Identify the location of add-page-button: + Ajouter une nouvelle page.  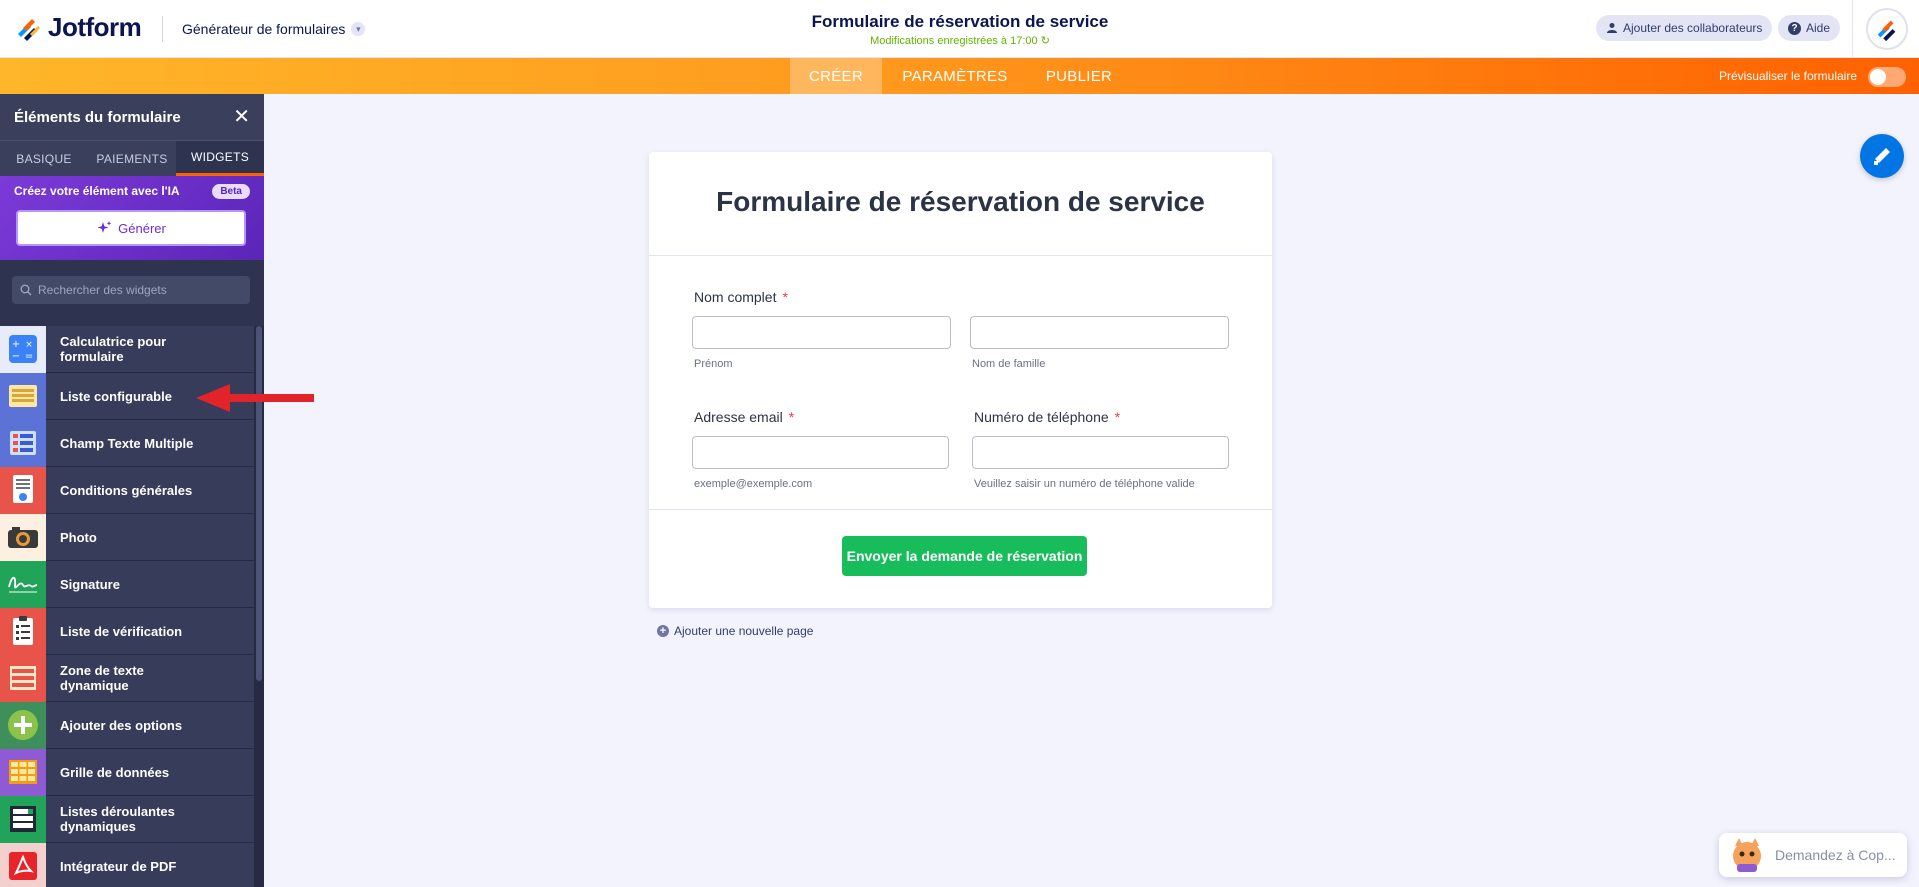
(735, 631).